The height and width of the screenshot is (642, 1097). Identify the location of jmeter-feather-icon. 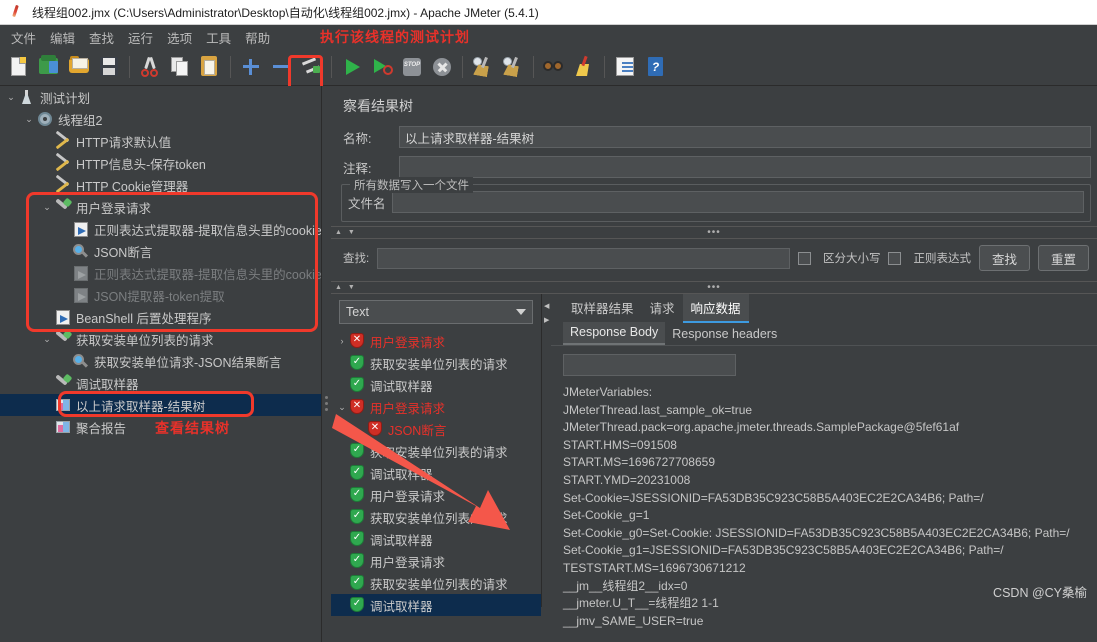
(16, 12).